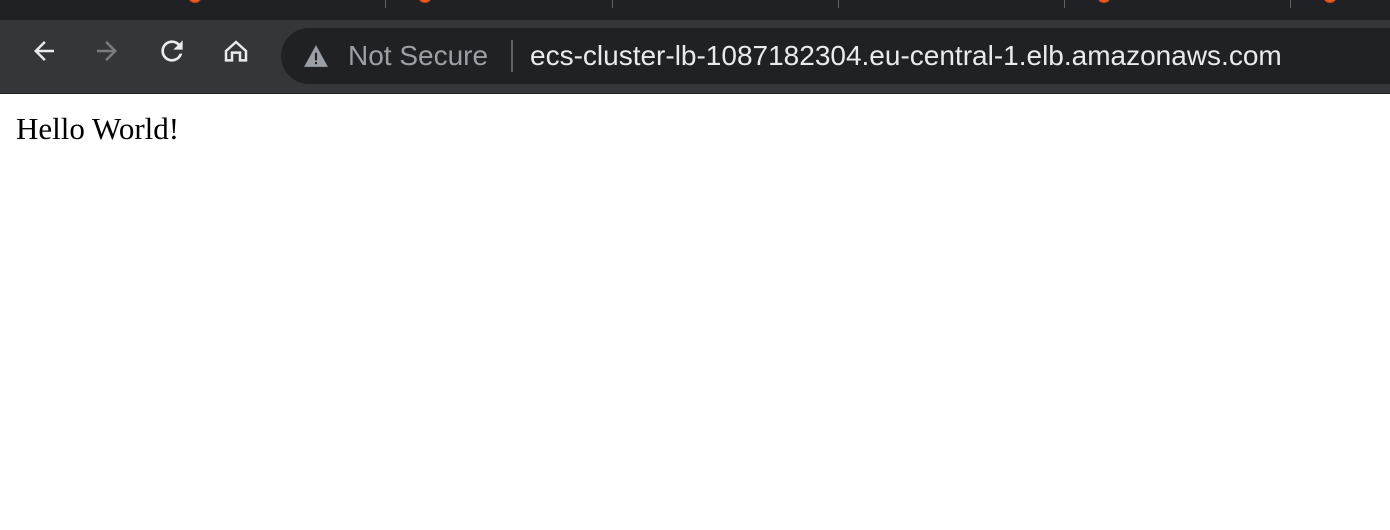 The image size is (1390, 530). What do you see at coordinates (98, 128) in the screenshot?
I see `page-body-text: Hello World!` at bounding box center [98, 128].